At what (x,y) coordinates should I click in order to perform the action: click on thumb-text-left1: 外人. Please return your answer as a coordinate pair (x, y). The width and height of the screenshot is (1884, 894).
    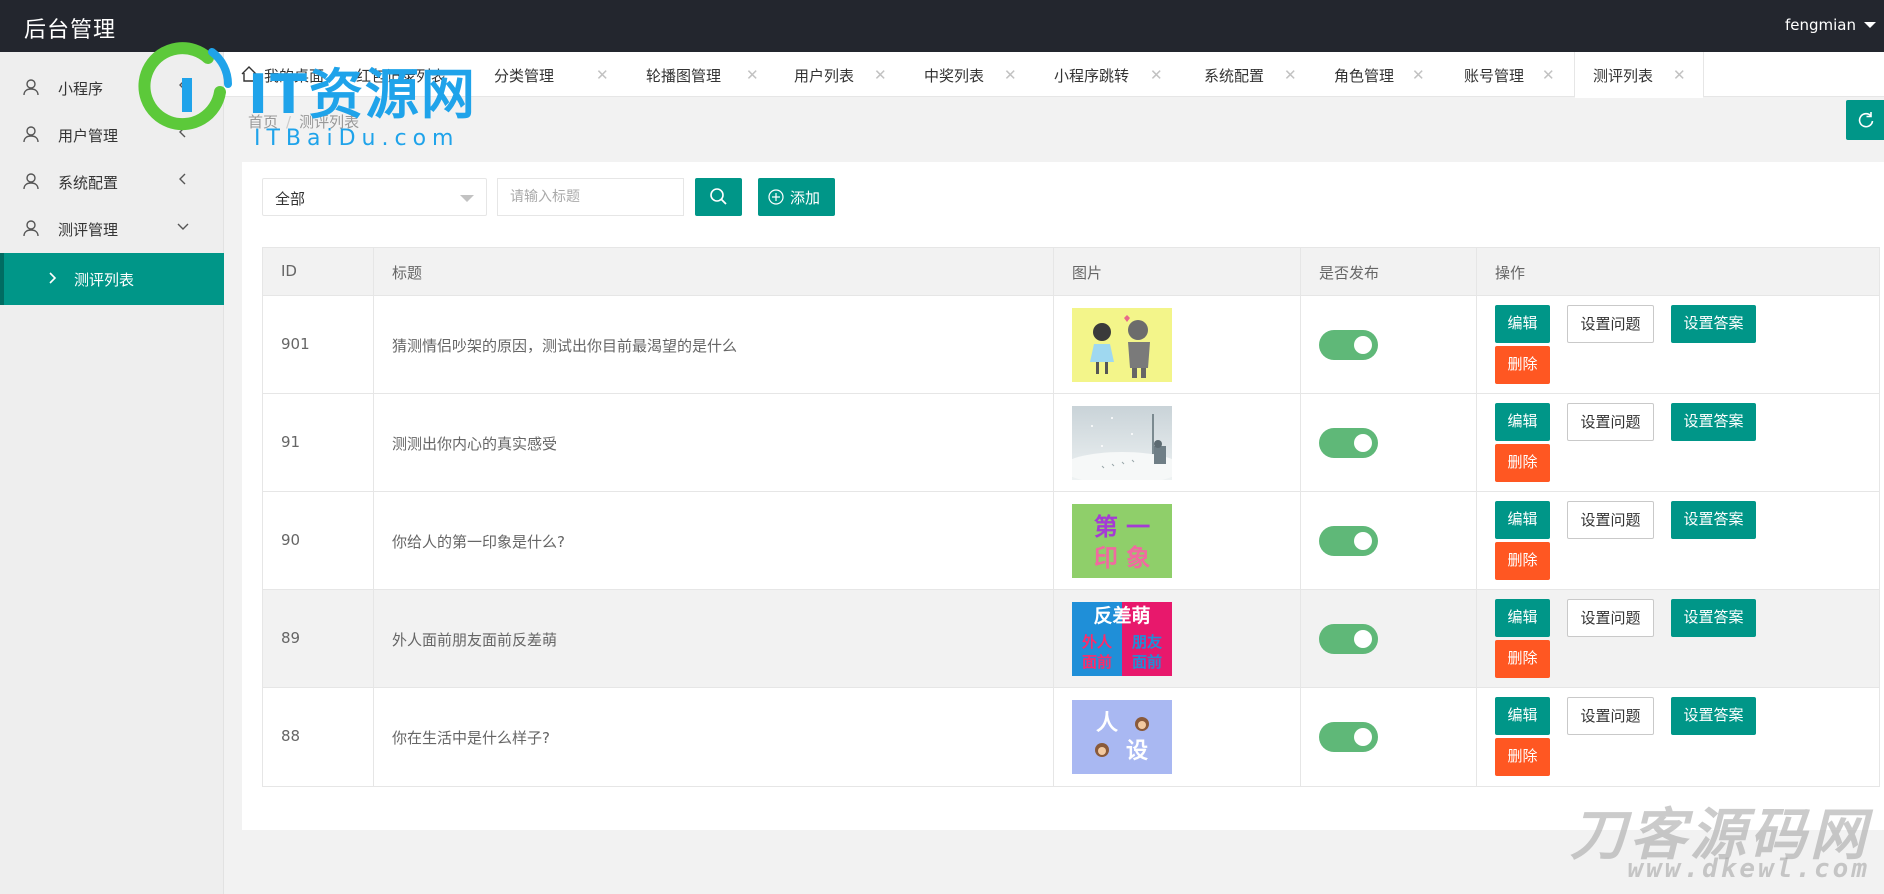
    Looking at the image, I should click on (1097, 642).